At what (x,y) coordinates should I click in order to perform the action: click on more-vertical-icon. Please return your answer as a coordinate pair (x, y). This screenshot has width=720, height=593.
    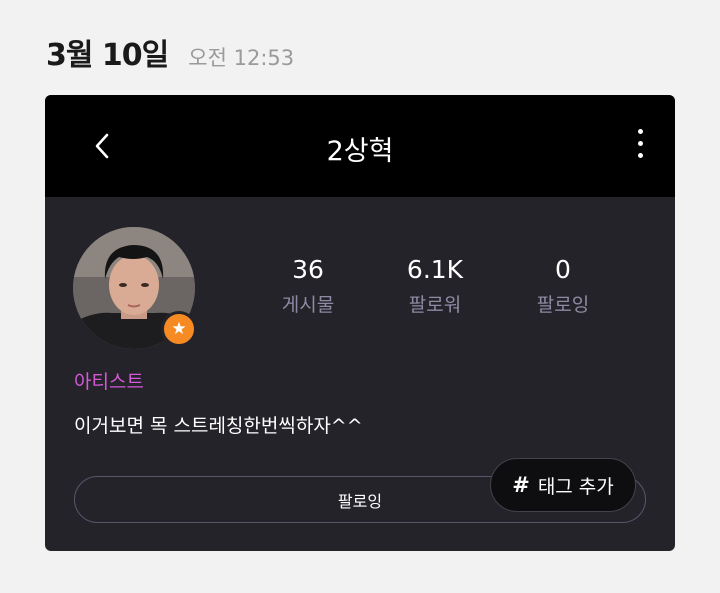
    Looking at the image, I should click on (640, 146).